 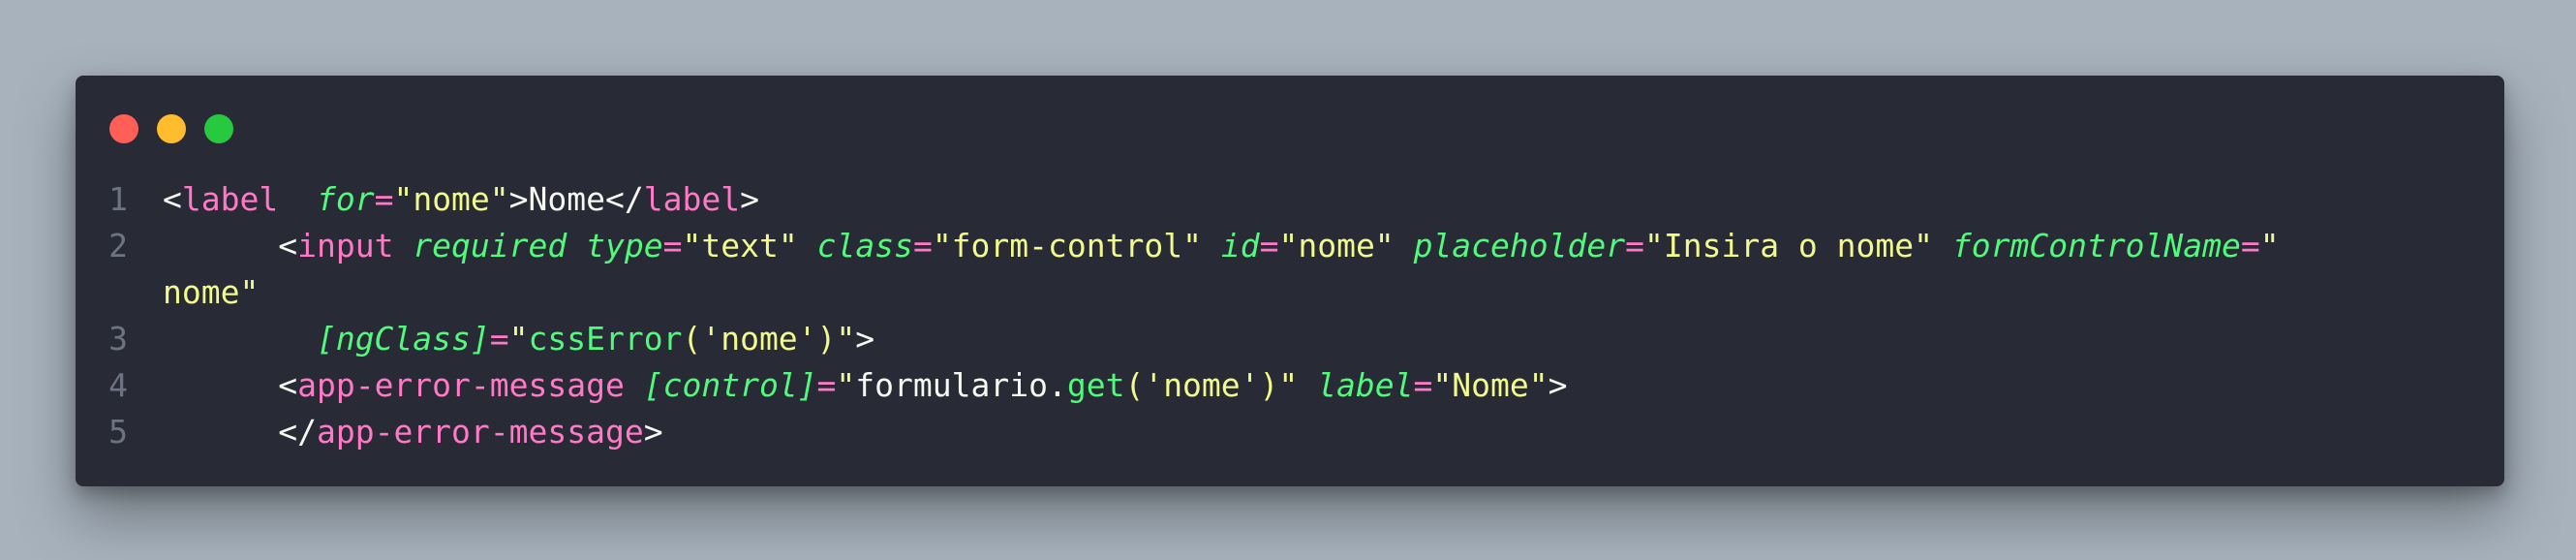 I want to click on line-number: 1, so click(x=118, y=199).